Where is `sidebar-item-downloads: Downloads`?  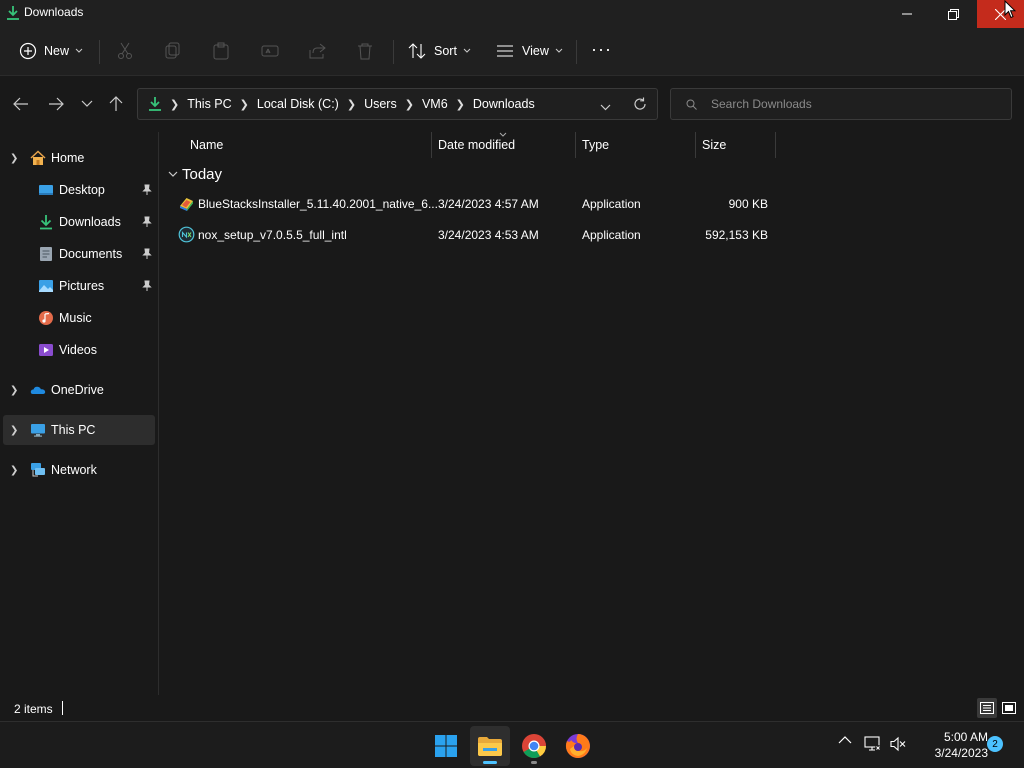 sidebar-item-downloads: Downloads is located at coordinates (79, 222).